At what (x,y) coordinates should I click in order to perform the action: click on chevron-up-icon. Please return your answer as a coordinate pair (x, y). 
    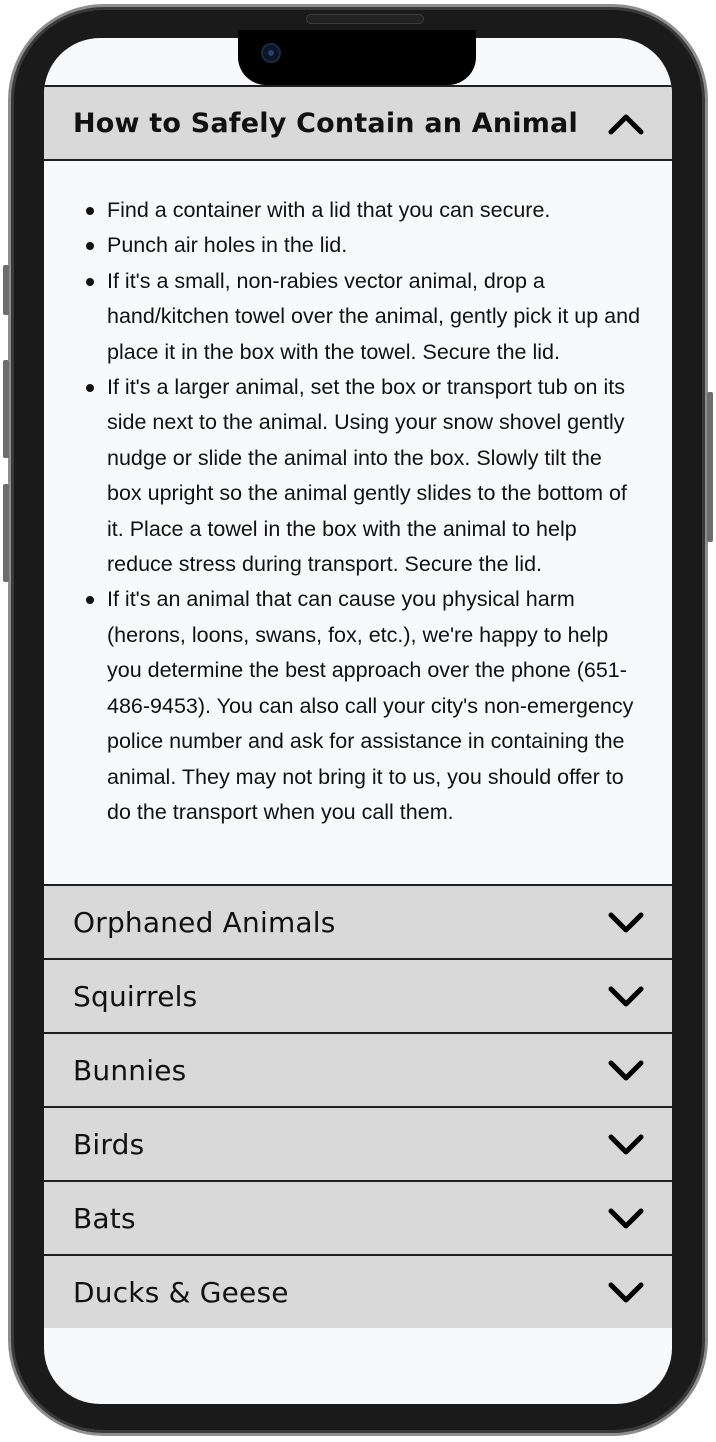
    Looking at the image, I should click on (626, 123).